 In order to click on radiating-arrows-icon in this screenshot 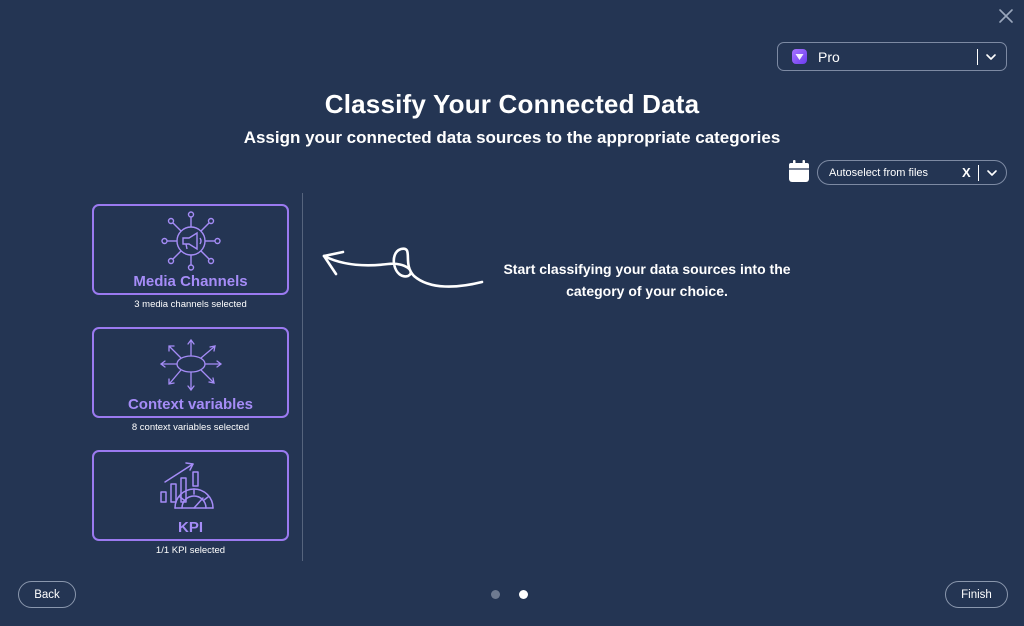, I will do `click(190, 365)`.